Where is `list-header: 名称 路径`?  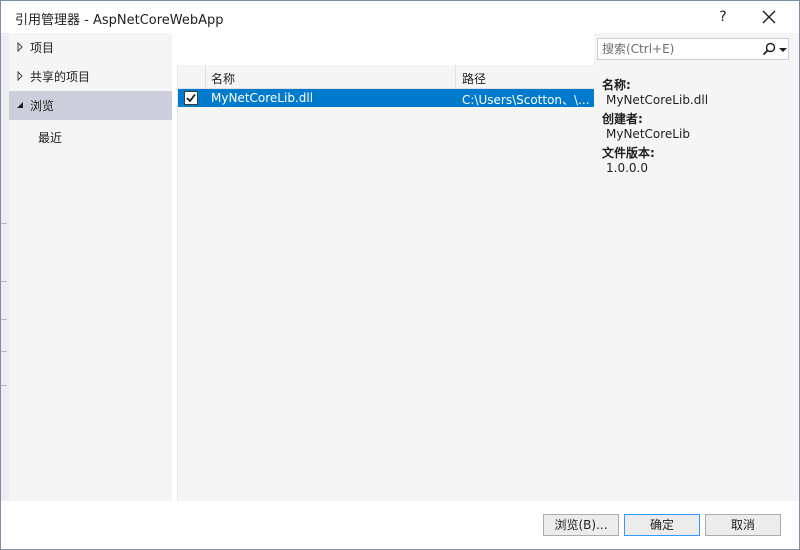
list-header: 名称 路径 is located at coordinates (386, 77).